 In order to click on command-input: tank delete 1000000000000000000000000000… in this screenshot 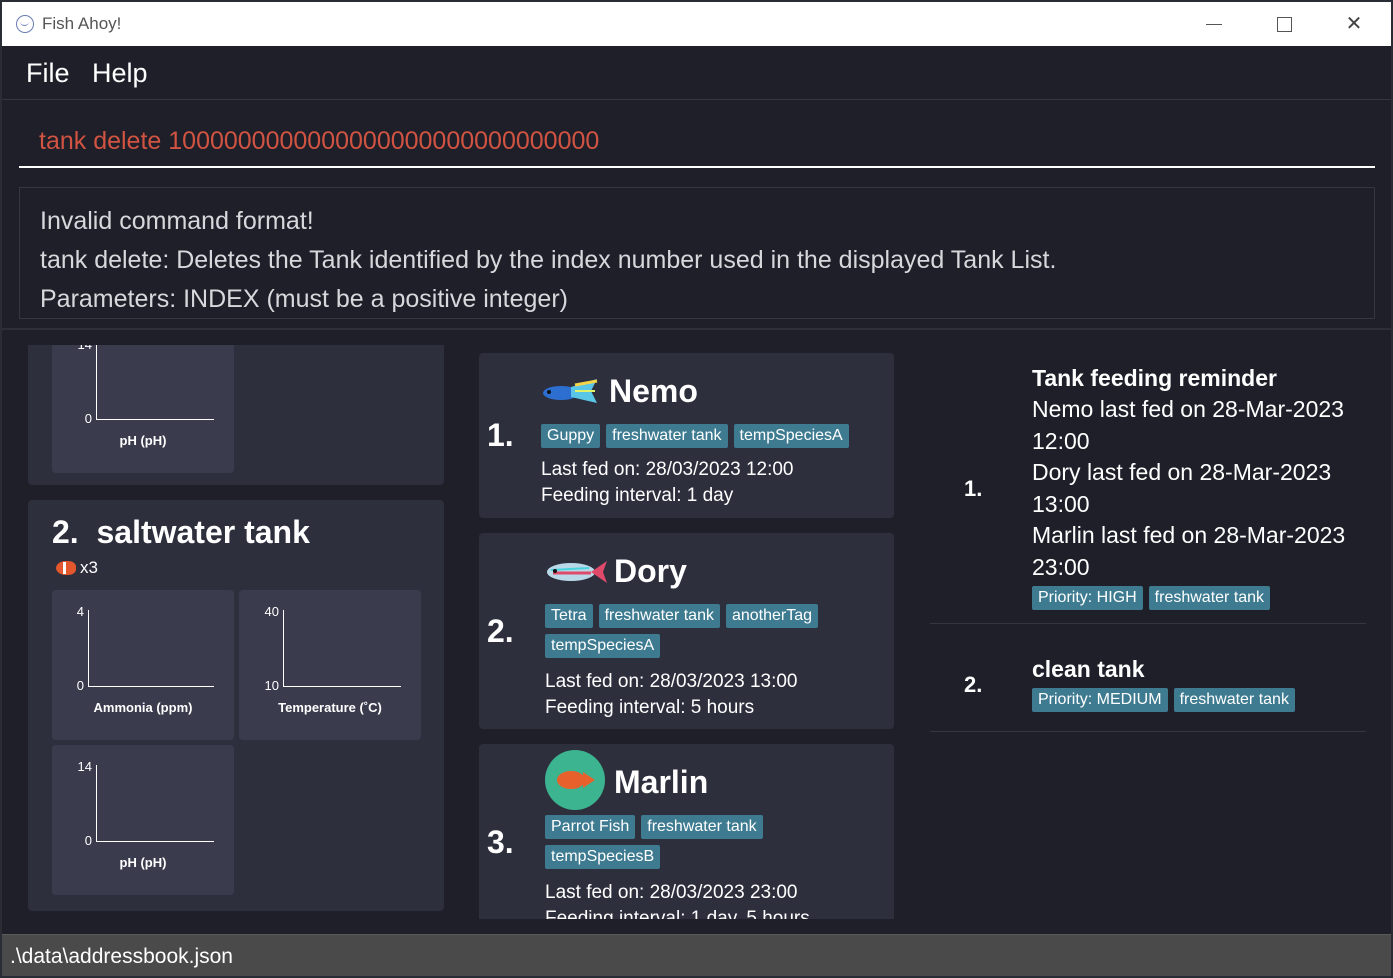, I will do `click(697, 144)`.